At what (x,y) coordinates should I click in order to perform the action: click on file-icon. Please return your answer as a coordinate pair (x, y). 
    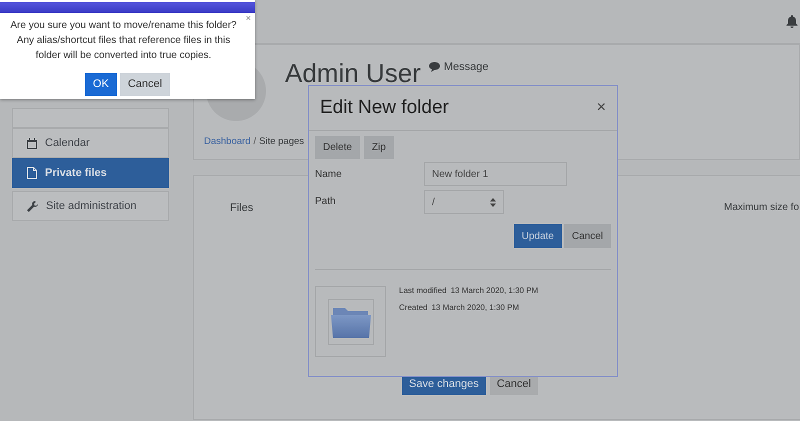
    Looking at the image, I should click on (32, 173).